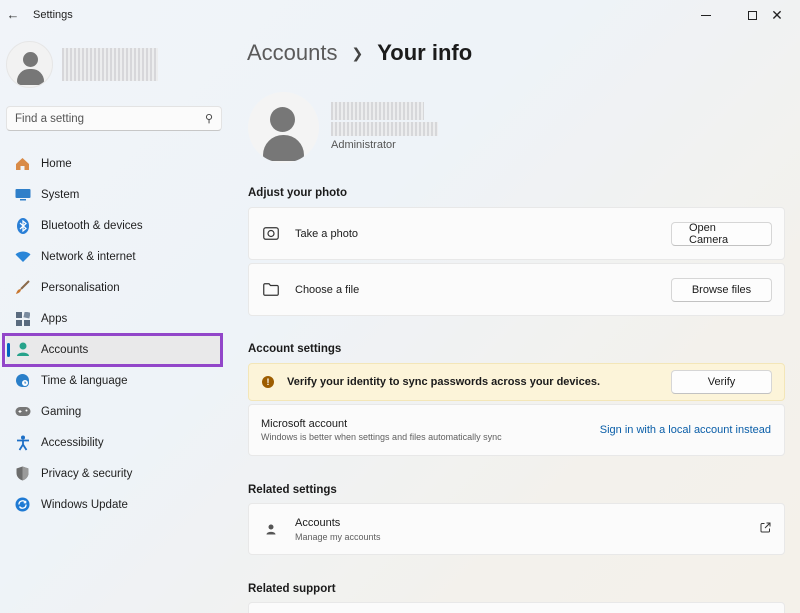 The width and height of the screenshot is (800, 613). I want to click on back-button: ←, so click(13, 14).